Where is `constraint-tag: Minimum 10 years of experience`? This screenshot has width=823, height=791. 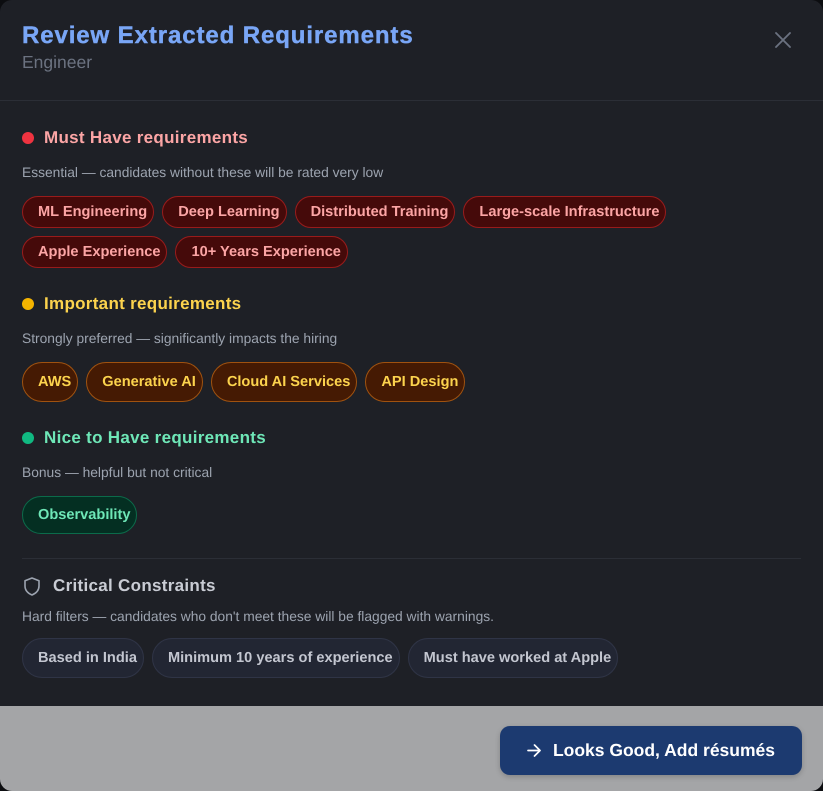 constraint-tag: Minimum 10 years of experience is located at coordinates (276, 658).